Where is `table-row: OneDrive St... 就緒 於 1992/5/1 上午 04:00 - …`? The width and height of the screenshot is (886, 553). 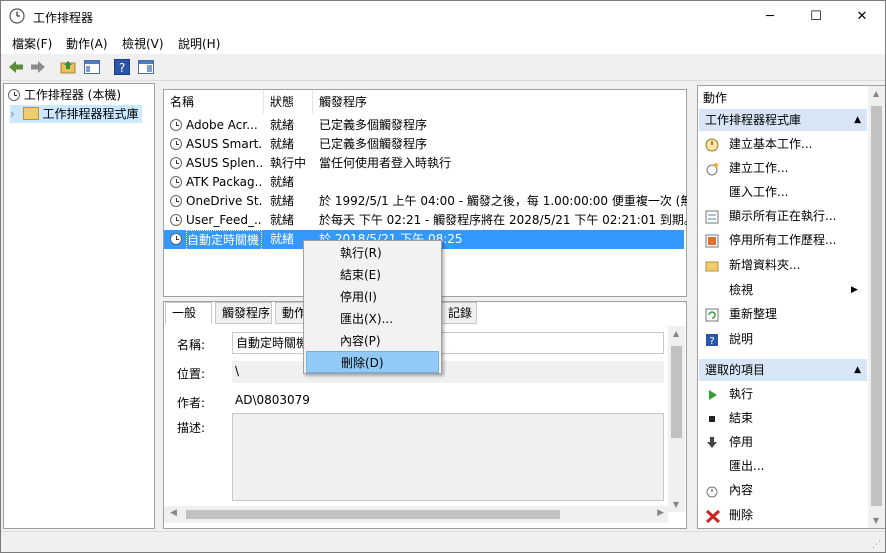 table-row: OneDrive St... 就緒 於 1992/5/1 上午 04:00 - … is located at coordinates (425, 201).